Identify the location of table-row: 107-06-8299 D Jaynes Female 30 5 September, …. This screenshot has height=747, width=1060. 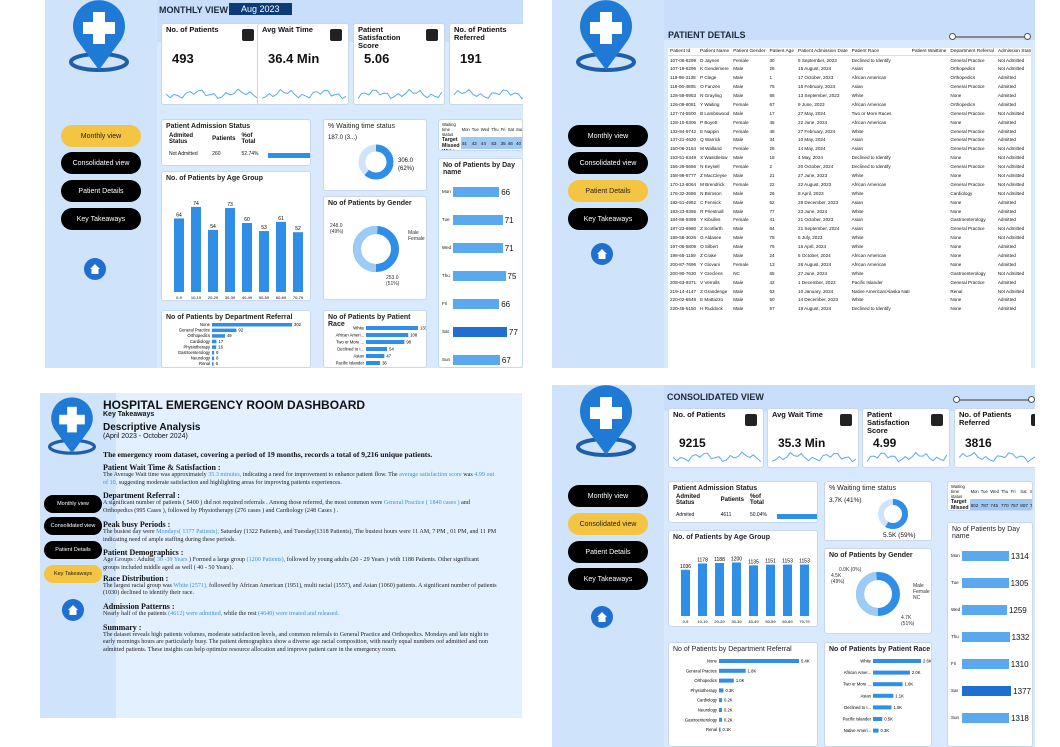
(849, 60).